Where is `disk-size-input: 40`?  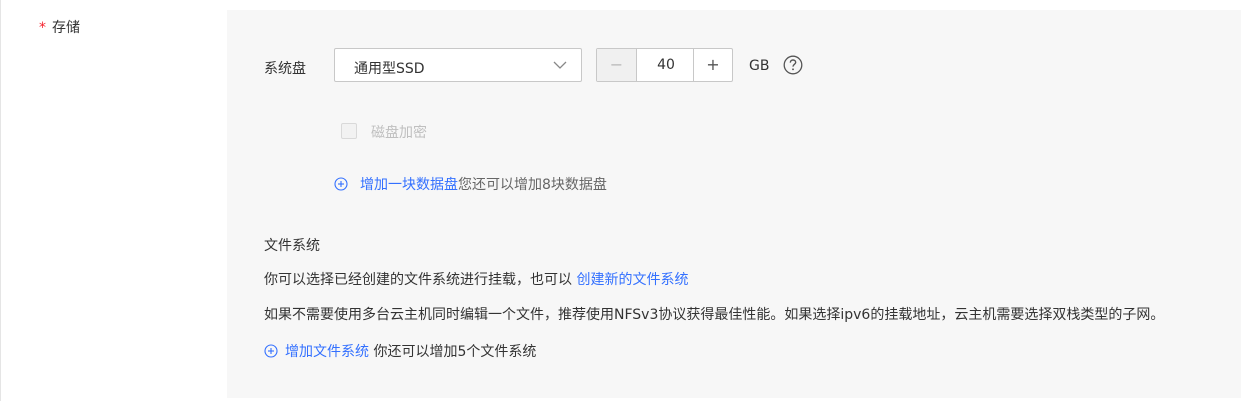 disk-size-input: 40 is located at coordinates (666, 65).